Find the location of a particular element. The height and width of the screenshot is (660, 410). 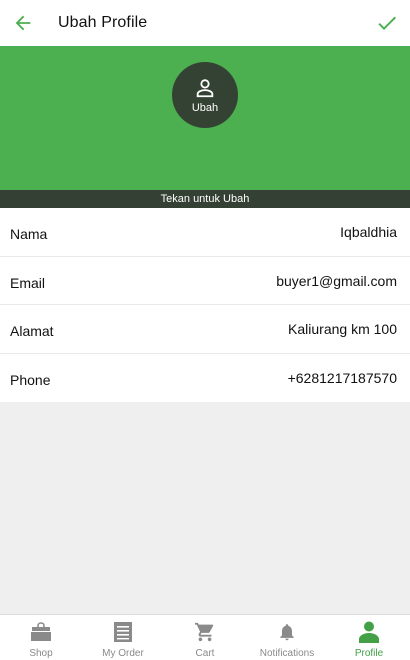

bottom-navigation: Shop My Order Cart Notifications Profile is located at coordinates (205, 637).